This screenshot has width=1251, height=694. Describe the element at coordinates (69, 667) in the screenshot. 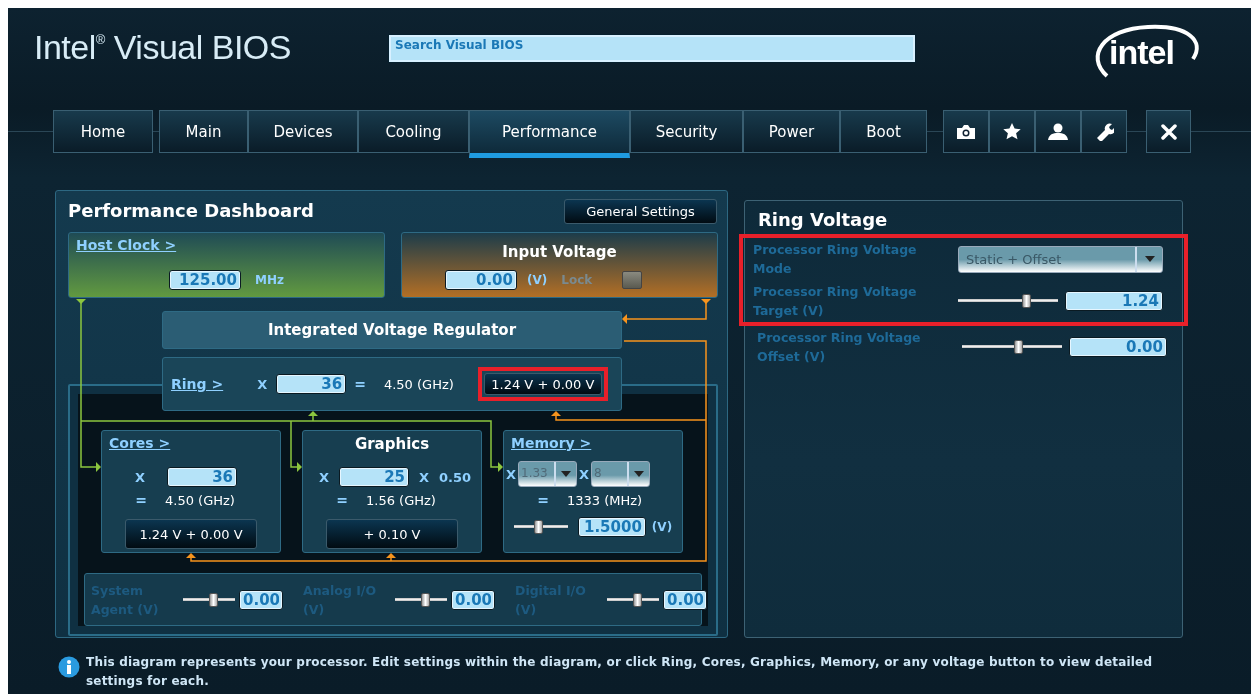

I see `info-icon` at that location.